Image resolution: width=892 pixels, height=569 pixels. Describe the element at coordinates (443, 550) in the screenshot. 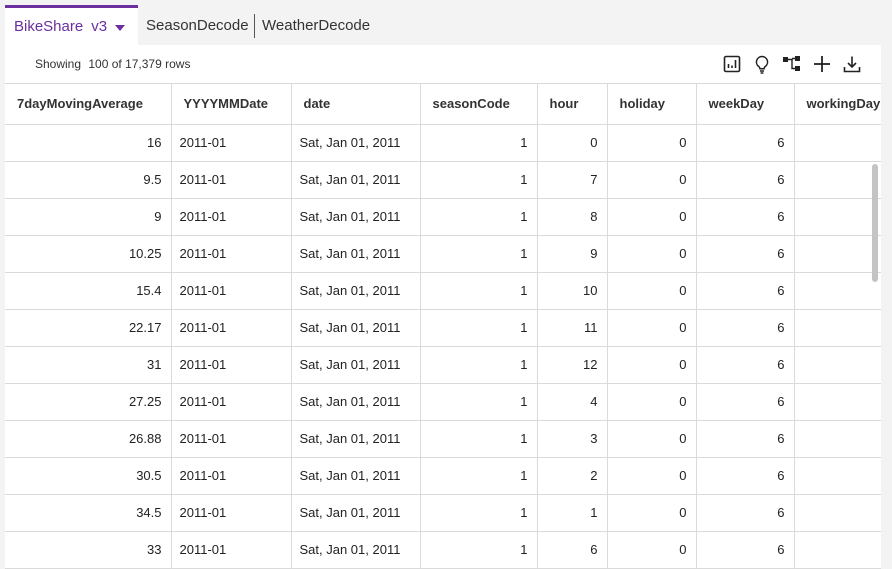

I see `table-row: 33 2011-01 Sat, Jan 01, 2011 1 6 0 6` at that location.